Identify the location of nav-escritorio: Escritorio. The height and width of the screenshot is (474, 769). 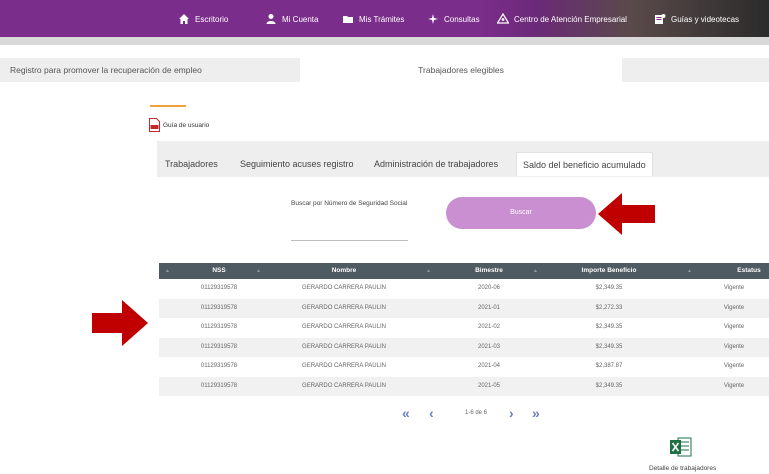
(203, 19).